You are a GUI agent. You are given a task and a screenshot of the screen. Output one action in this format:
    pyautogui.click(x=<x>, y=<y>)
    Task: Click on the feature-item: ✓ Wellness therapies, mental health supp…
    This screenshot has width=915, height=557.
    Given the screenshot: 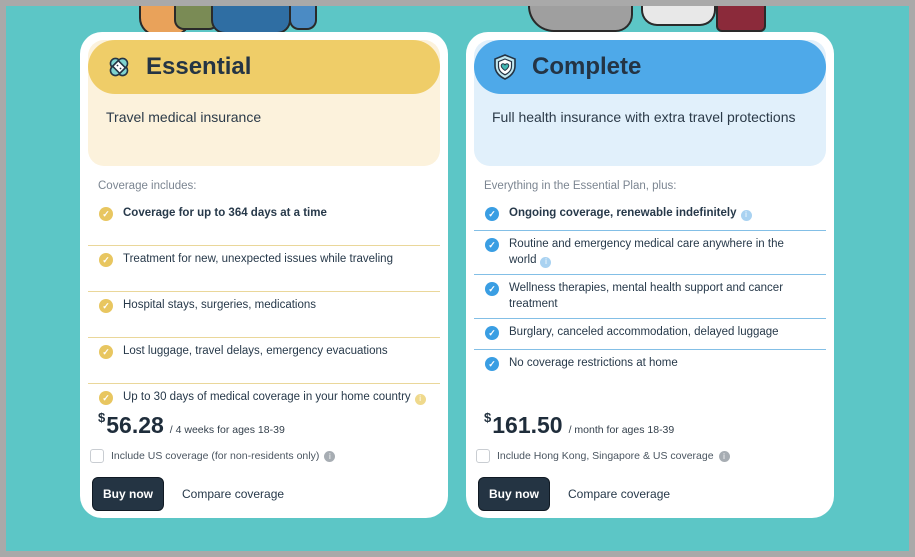 What is the action you would take?
    pyautogui.click(x=650, y=297)
    